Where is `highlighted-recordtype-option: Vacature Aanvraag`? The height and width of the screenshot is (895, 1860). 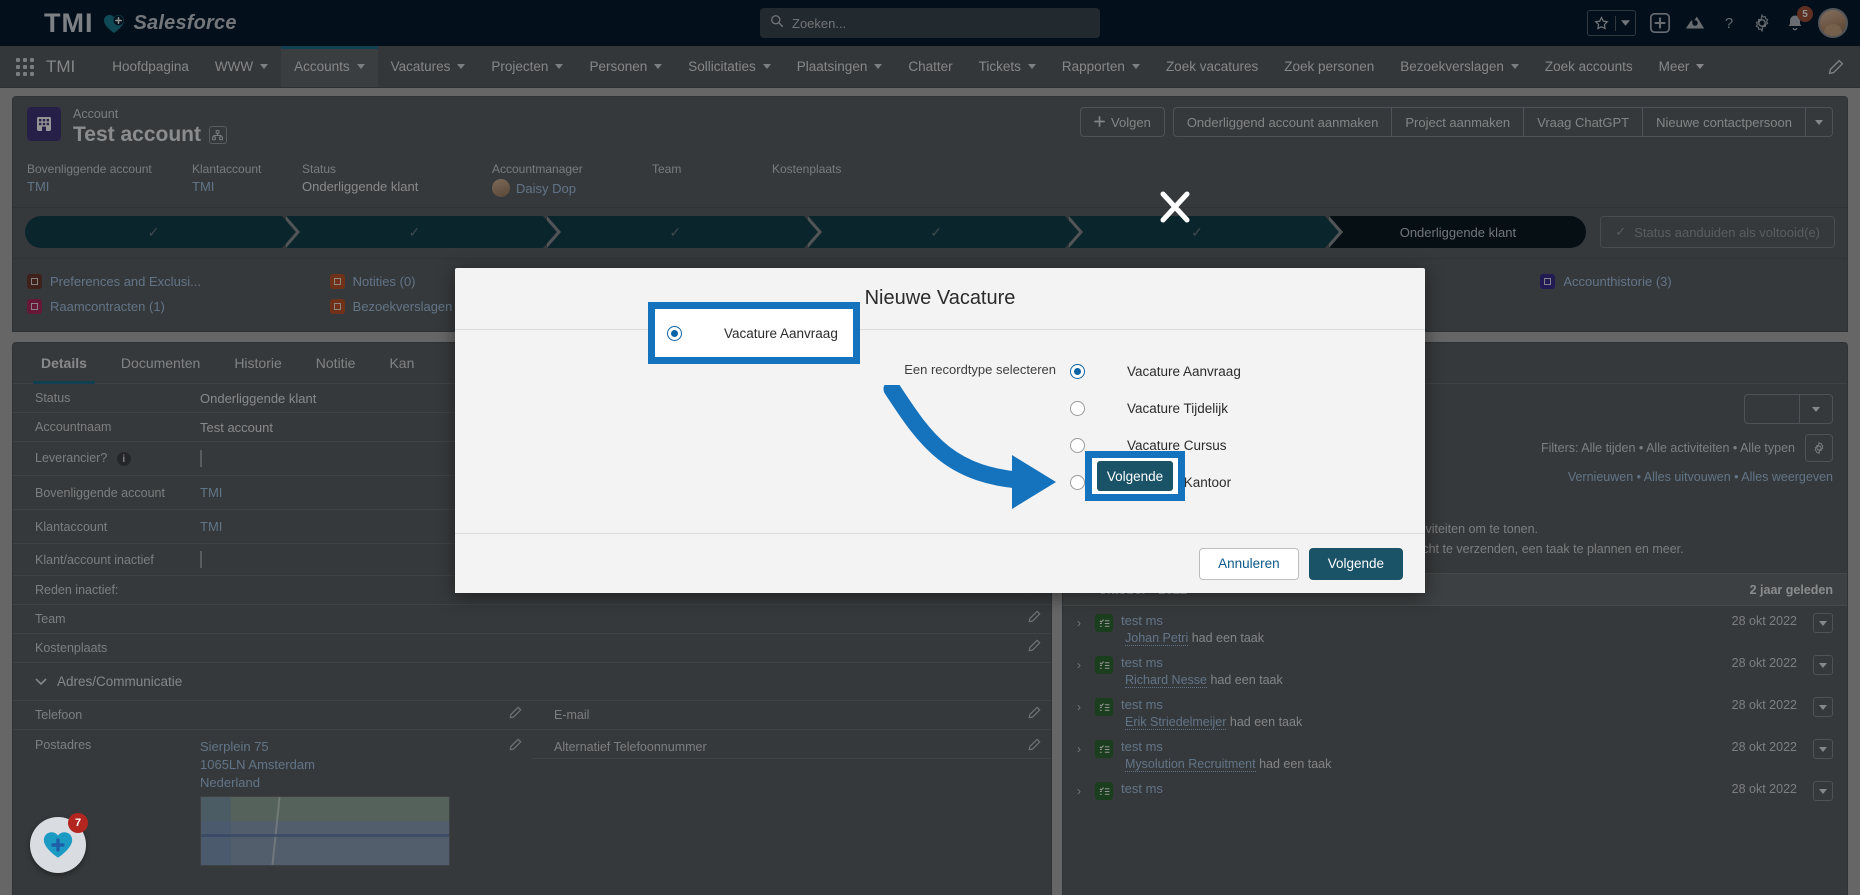 highlighted-recordtype-option: Vacature Aanvraag is located at coordinates (754, 333).